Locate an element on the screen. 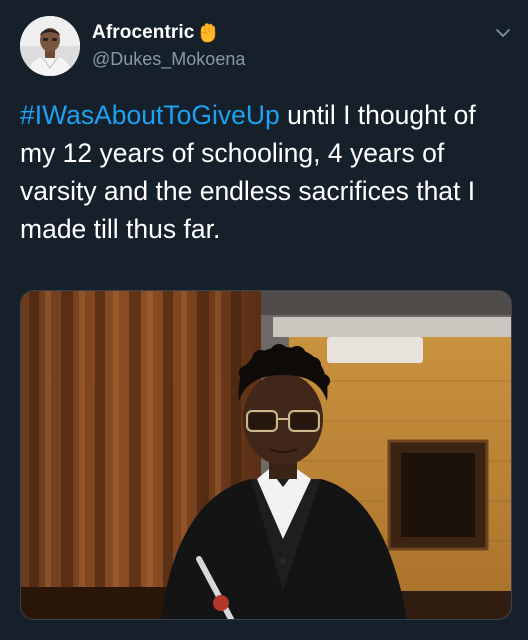 This screenshot has width=528, height=640. avatar is located at coordinates (50, 46).